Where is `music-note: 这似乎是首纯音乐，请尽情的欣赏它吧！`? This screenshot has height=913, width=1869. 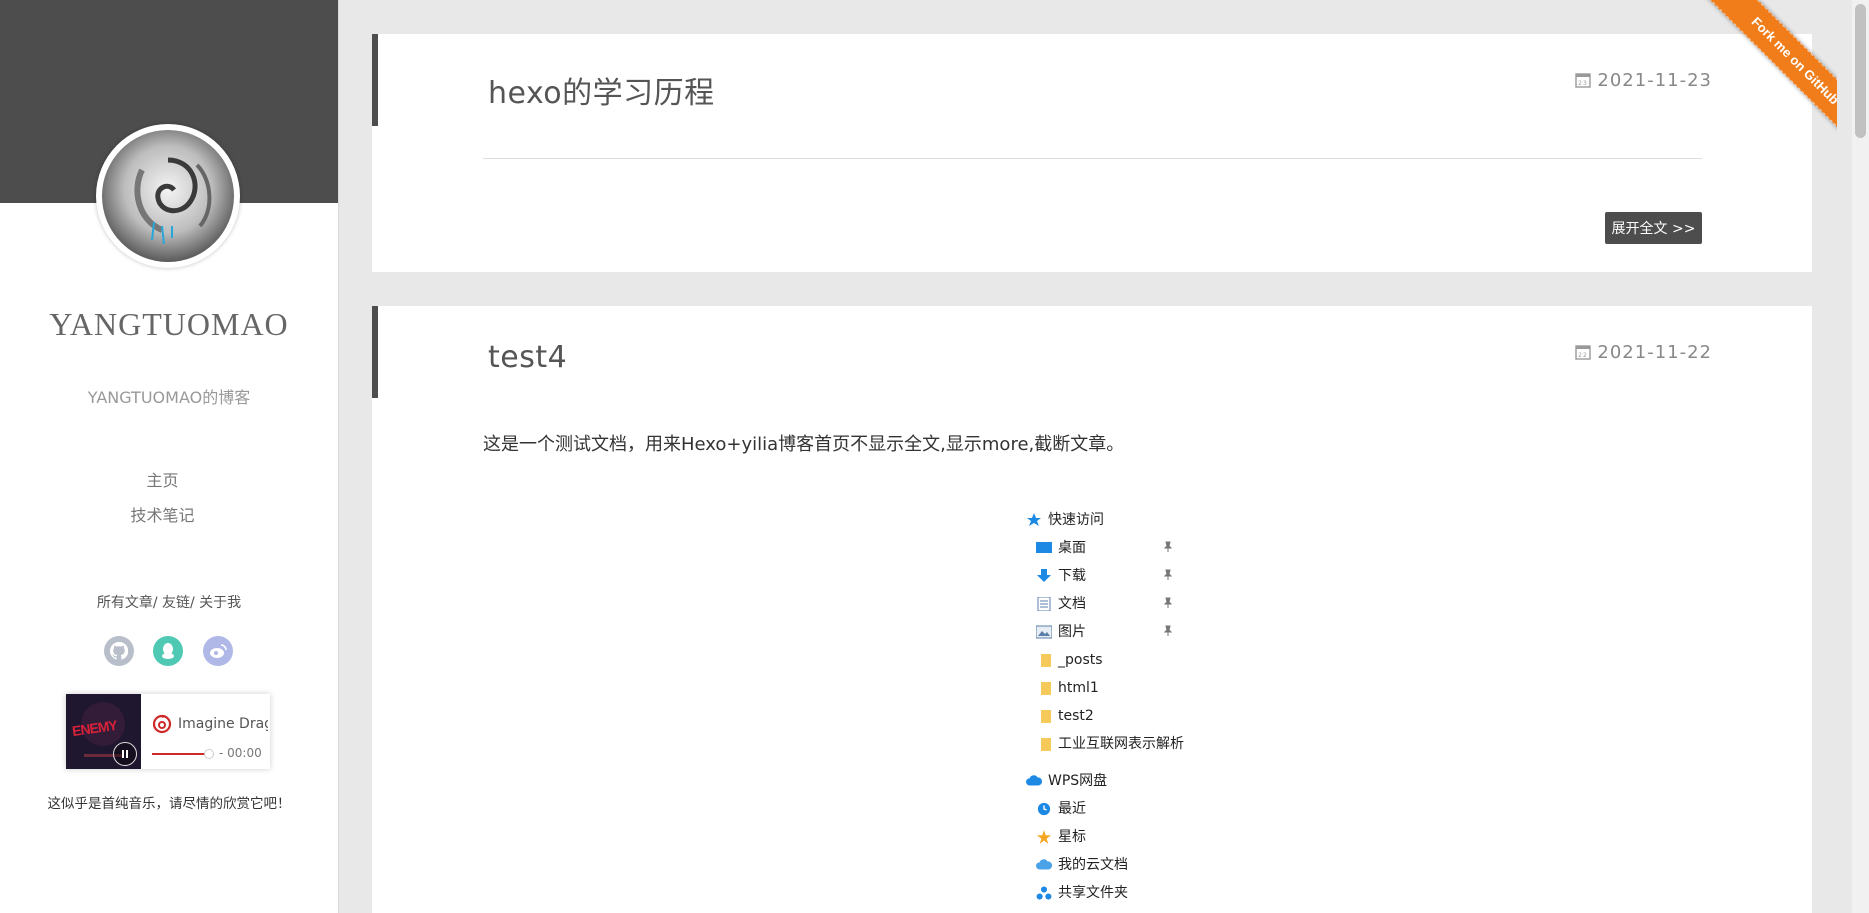 music-note: 这似乎是首纯音乐，请尽情的欣赏它吧！ is located at coordinates (169, 804).